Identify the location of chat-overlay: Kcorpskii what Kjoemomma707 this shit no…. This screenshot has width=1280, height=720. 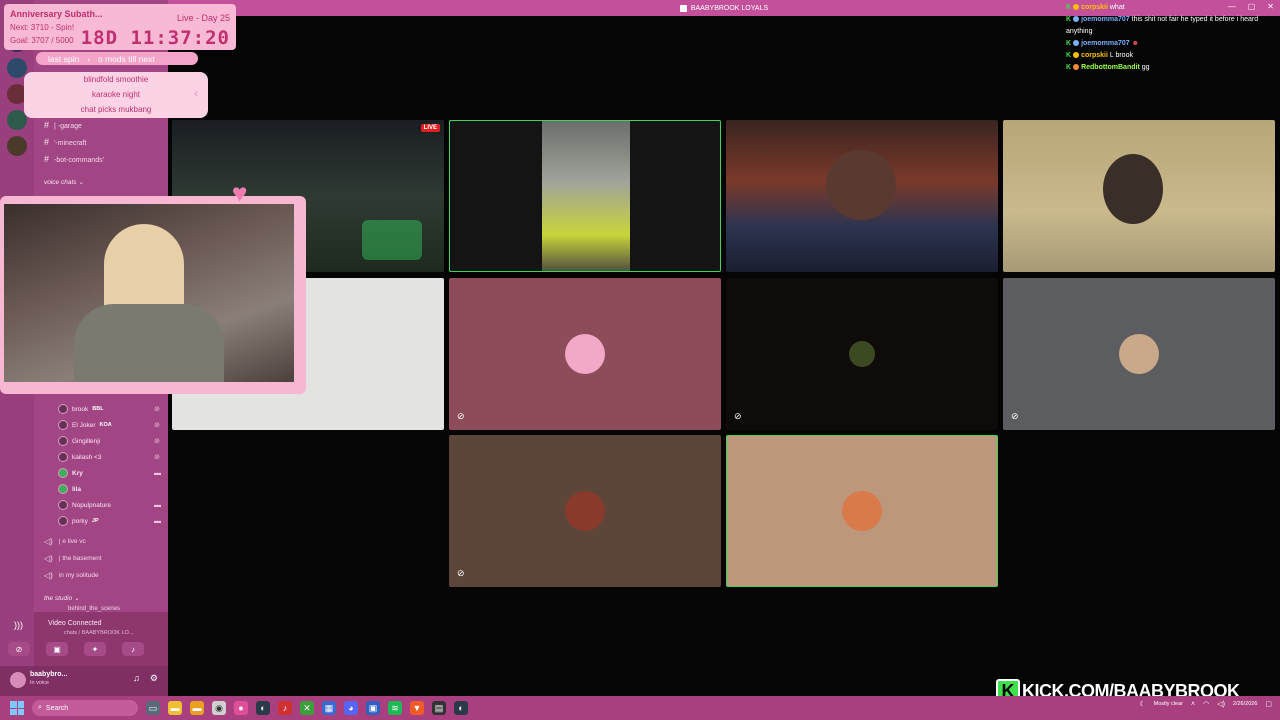
(1173, 38).